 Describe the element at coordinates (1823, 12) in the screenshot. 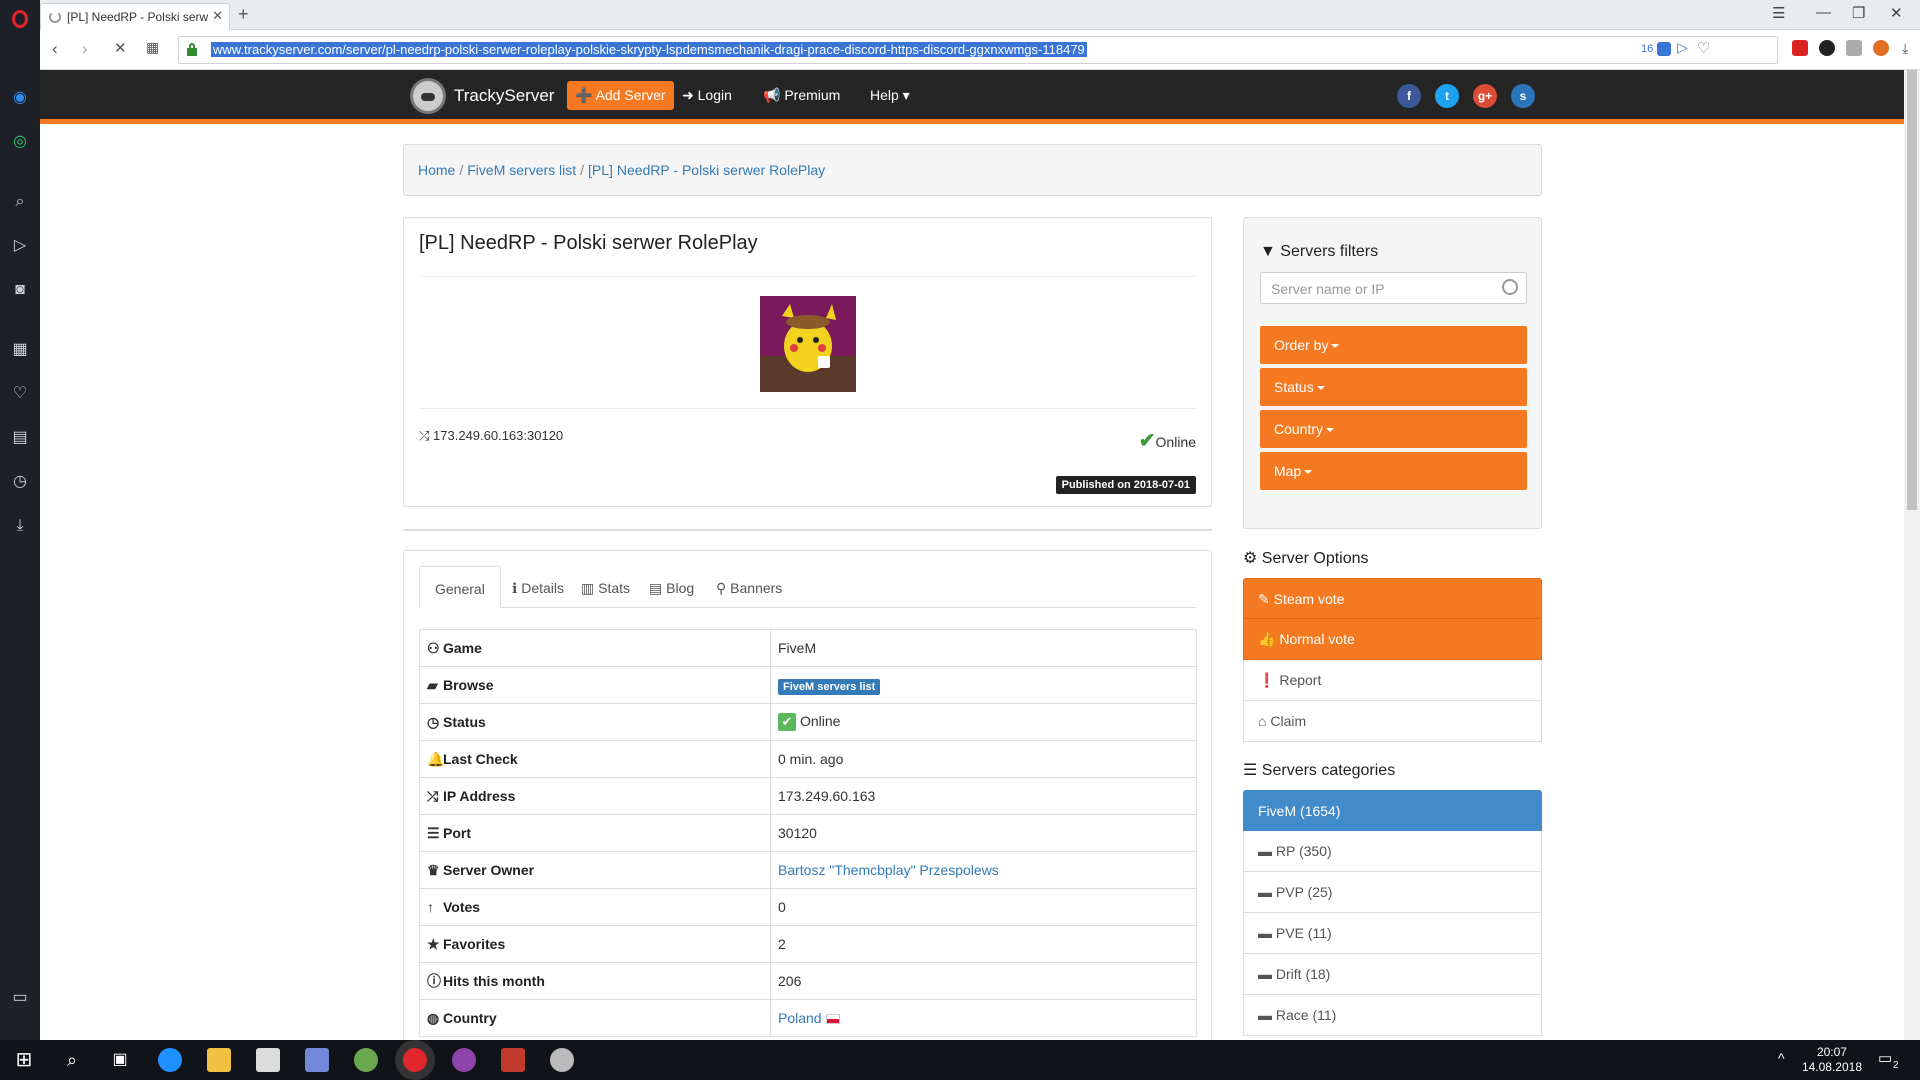

I see `minimize-button: —` at that location.